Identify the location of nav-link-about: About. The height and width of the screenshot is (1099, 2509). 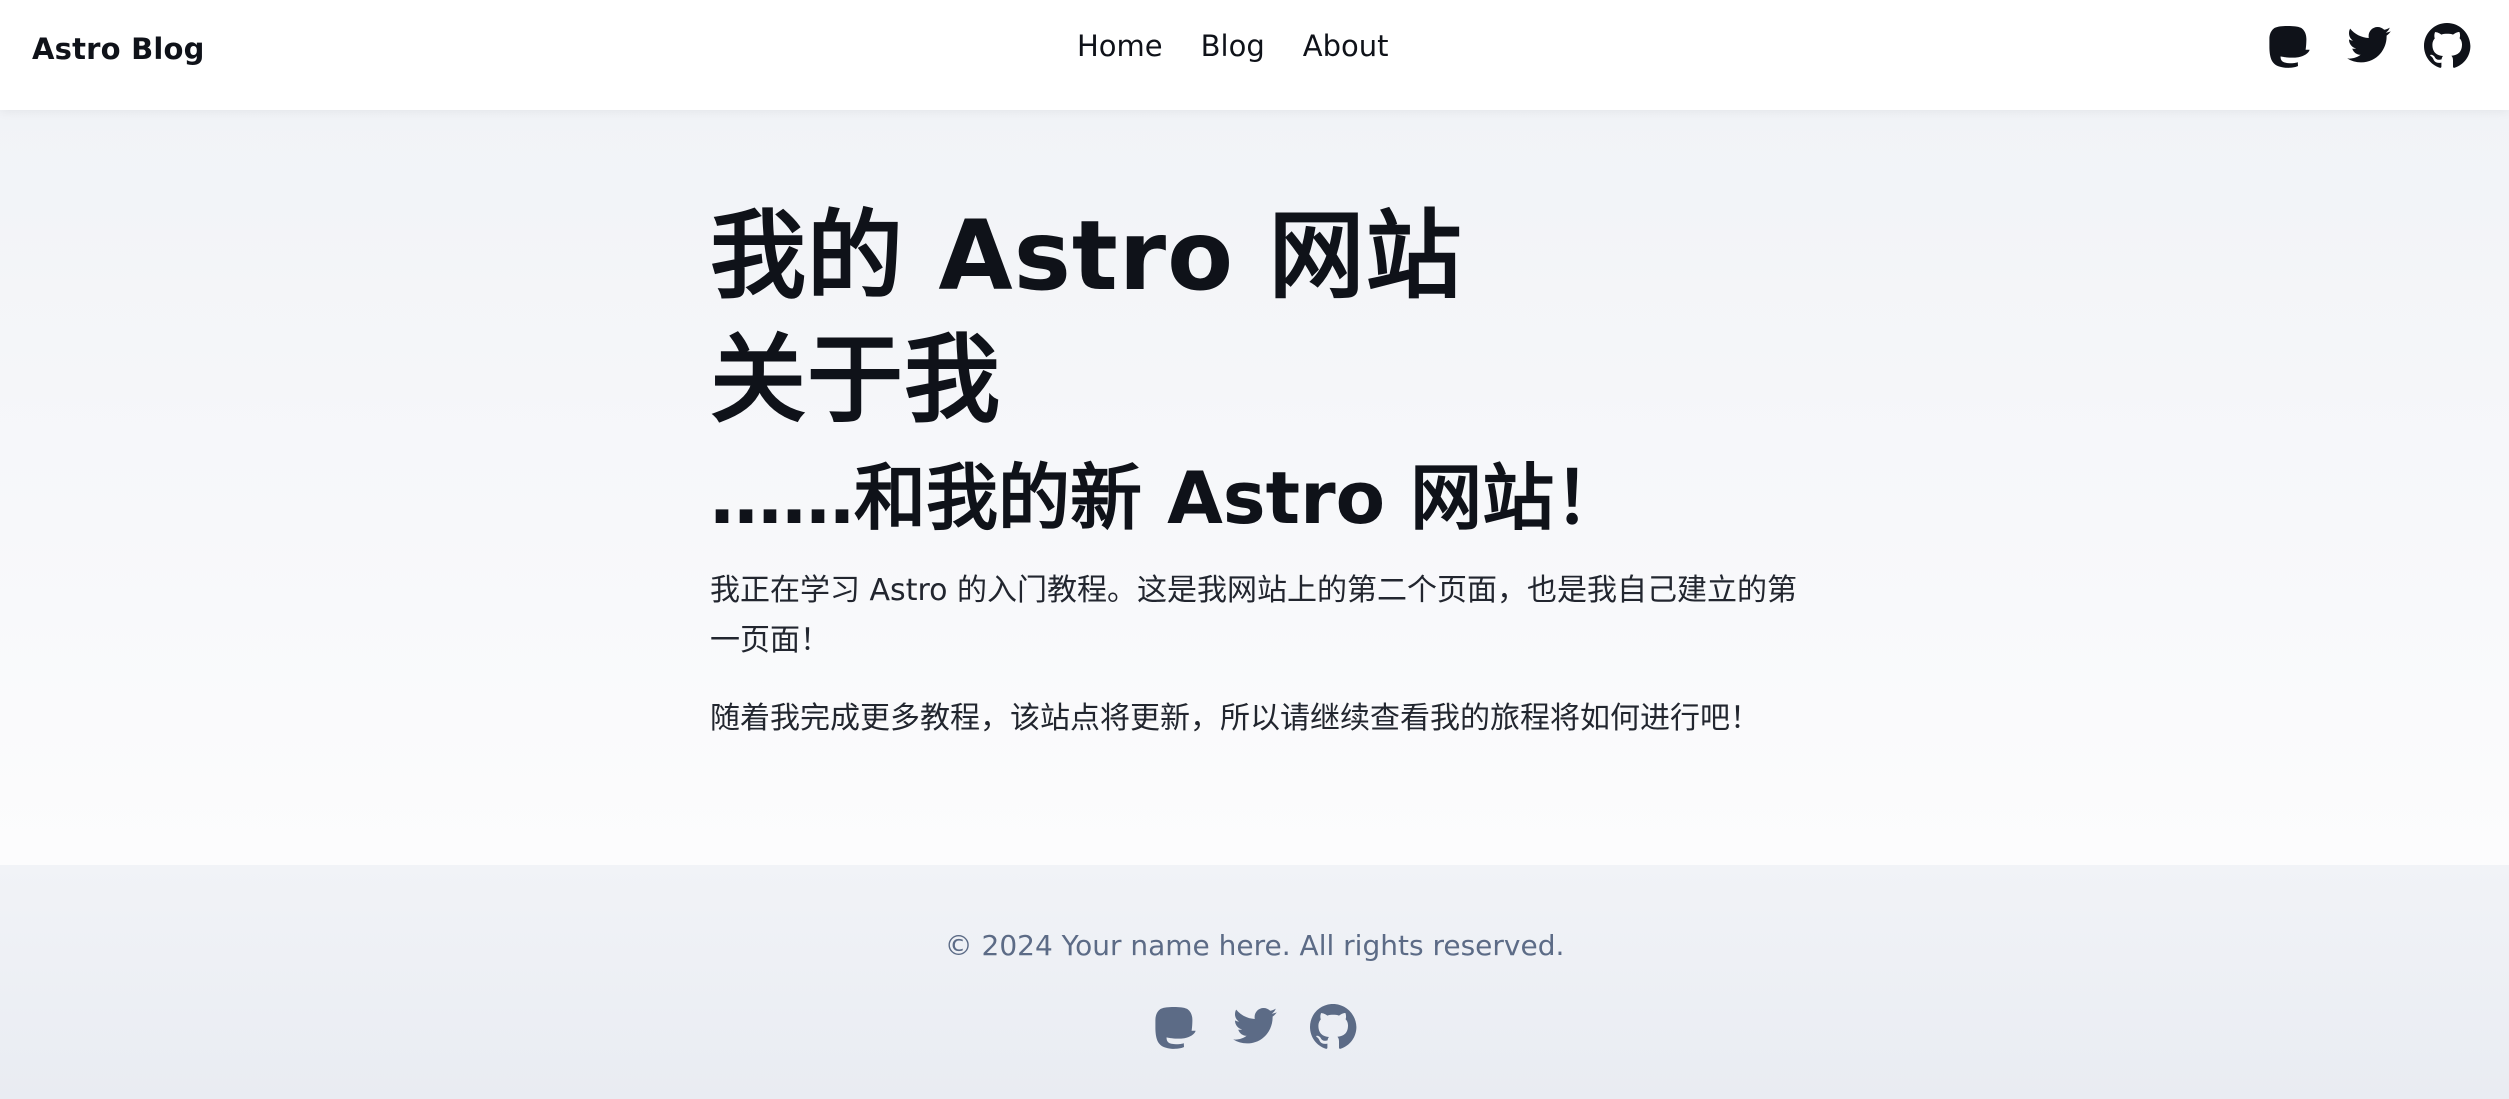
(1346, 46).